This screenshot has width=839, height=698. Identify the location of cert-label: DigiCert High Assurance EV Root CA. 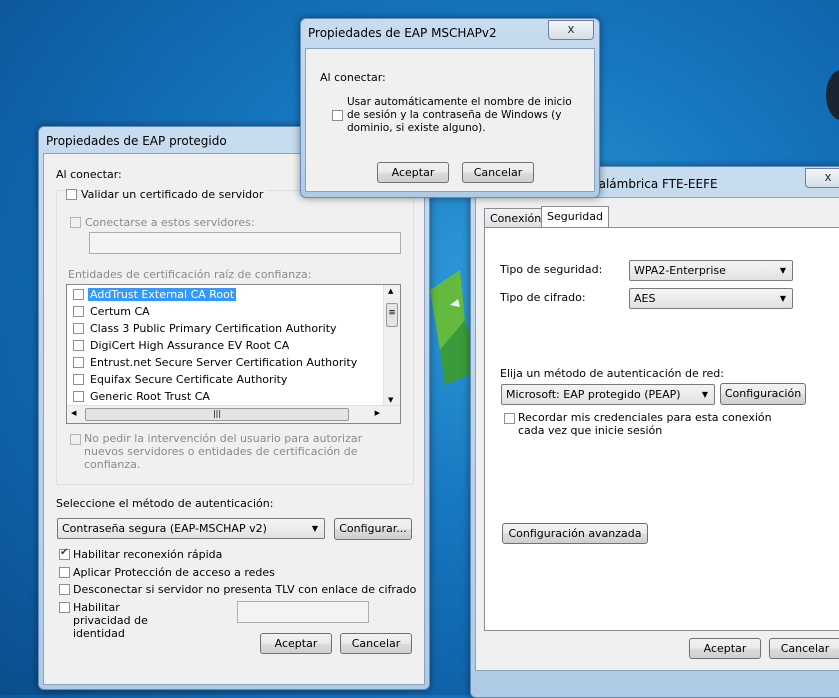
(190, 345).